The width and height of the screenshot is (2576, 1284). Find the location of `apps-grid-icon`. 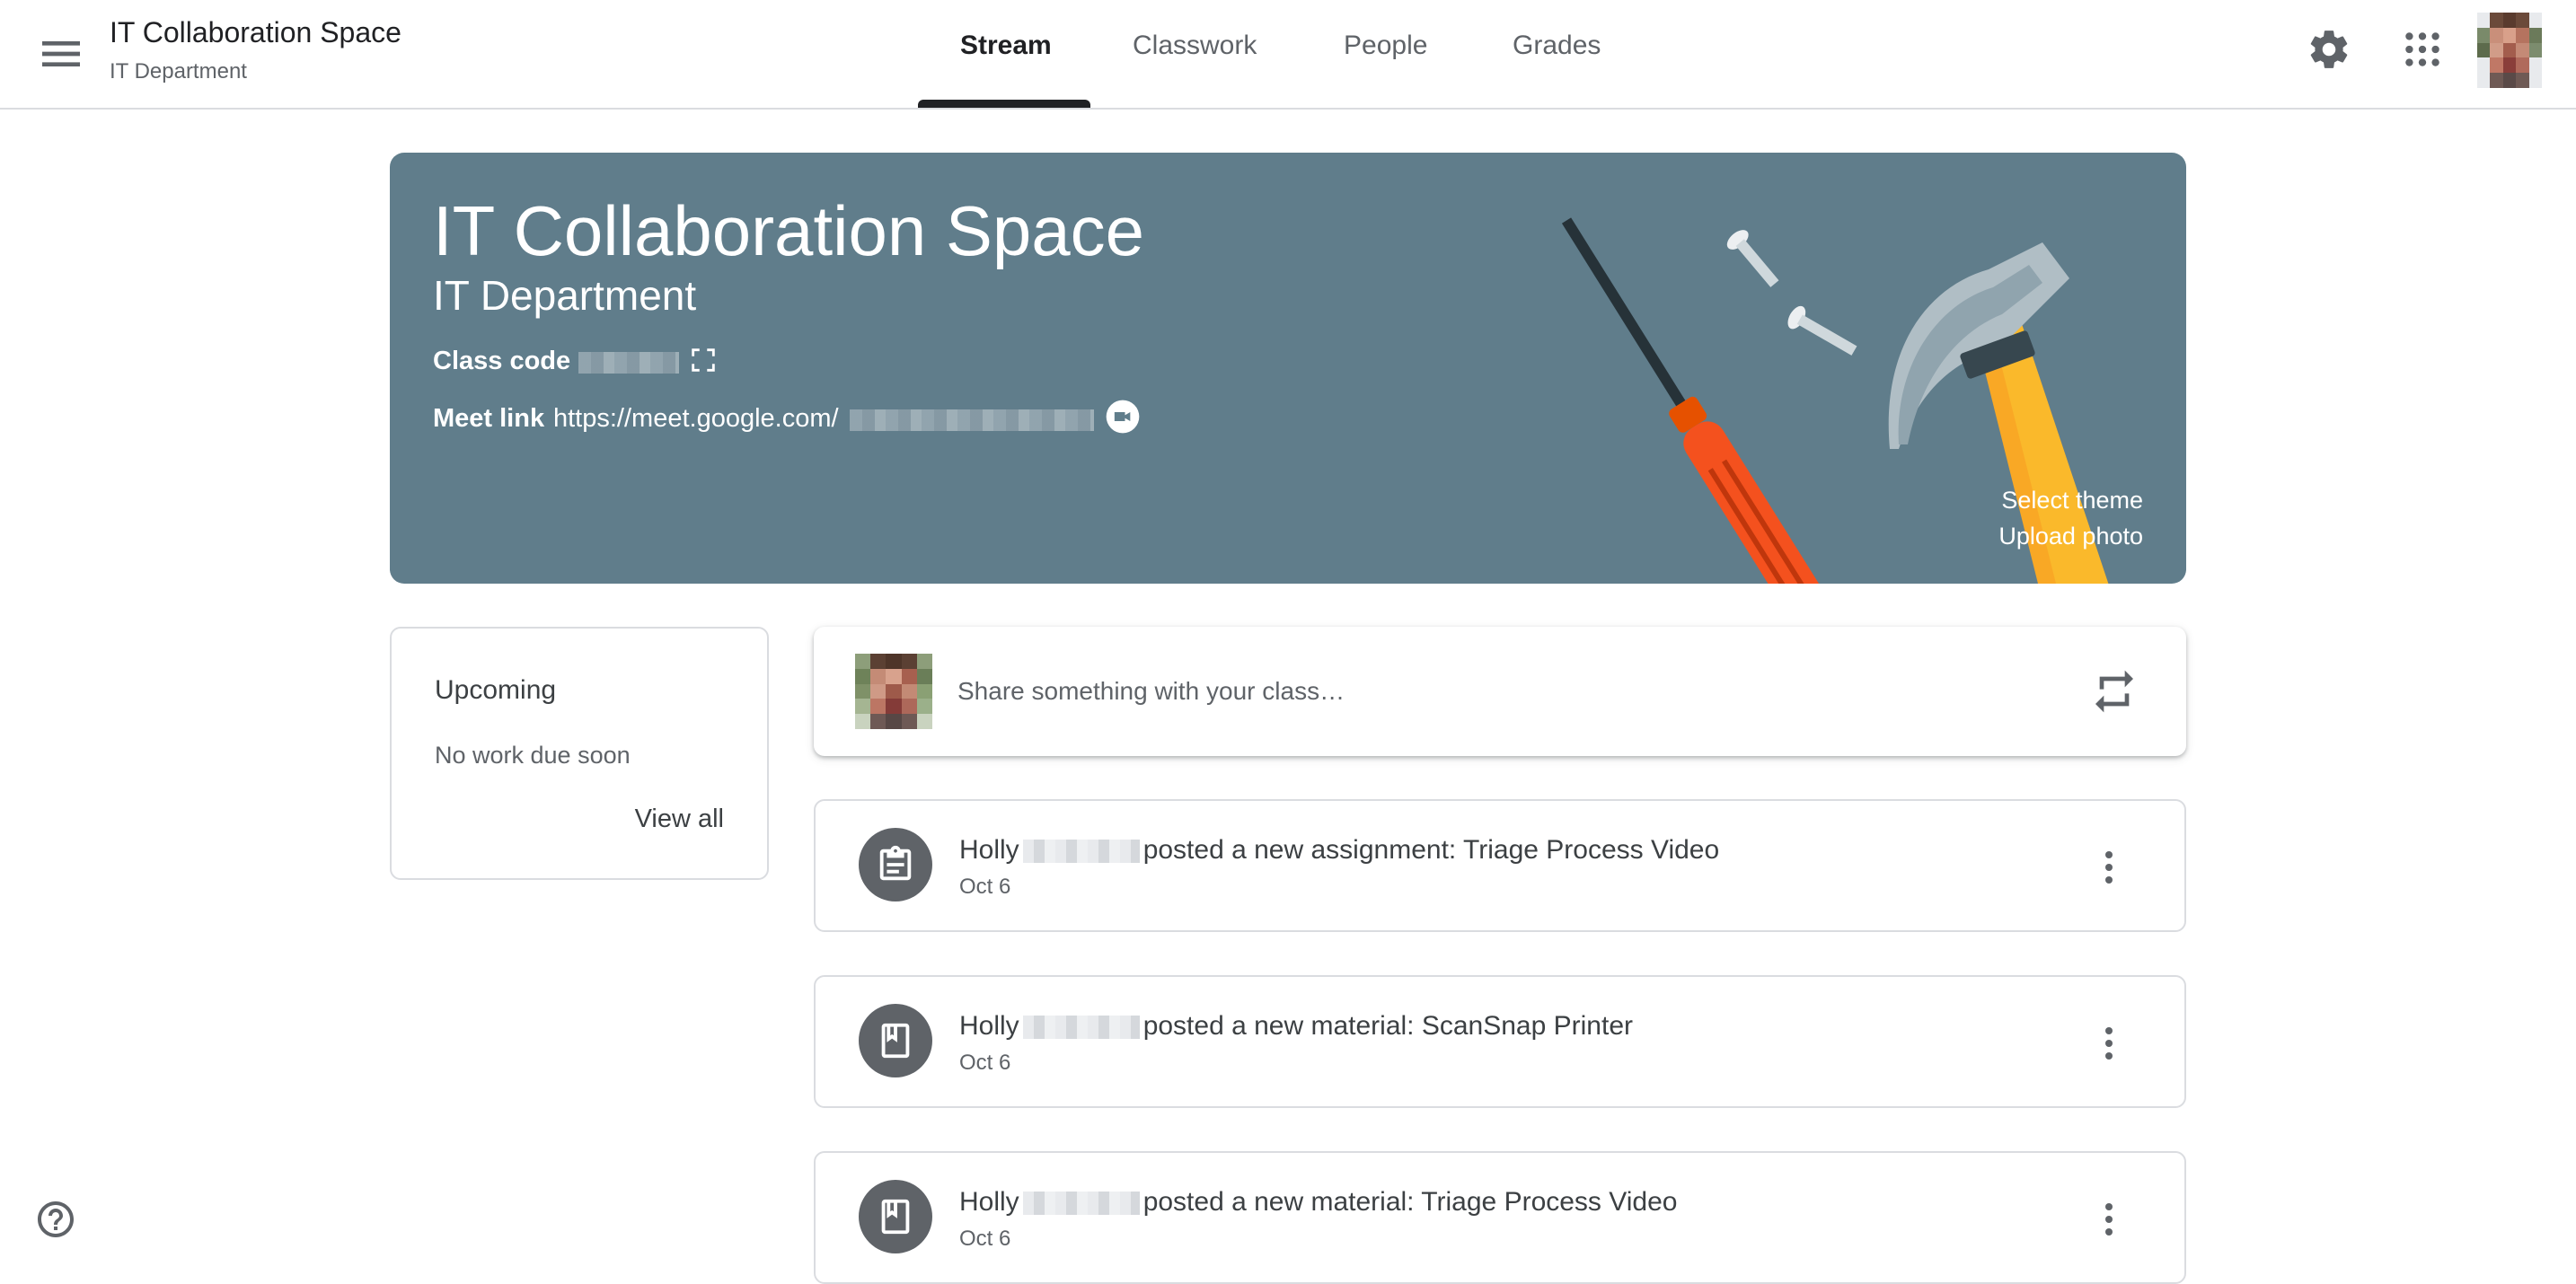

apps-grid-icon is located at coordinates (2422, 49).